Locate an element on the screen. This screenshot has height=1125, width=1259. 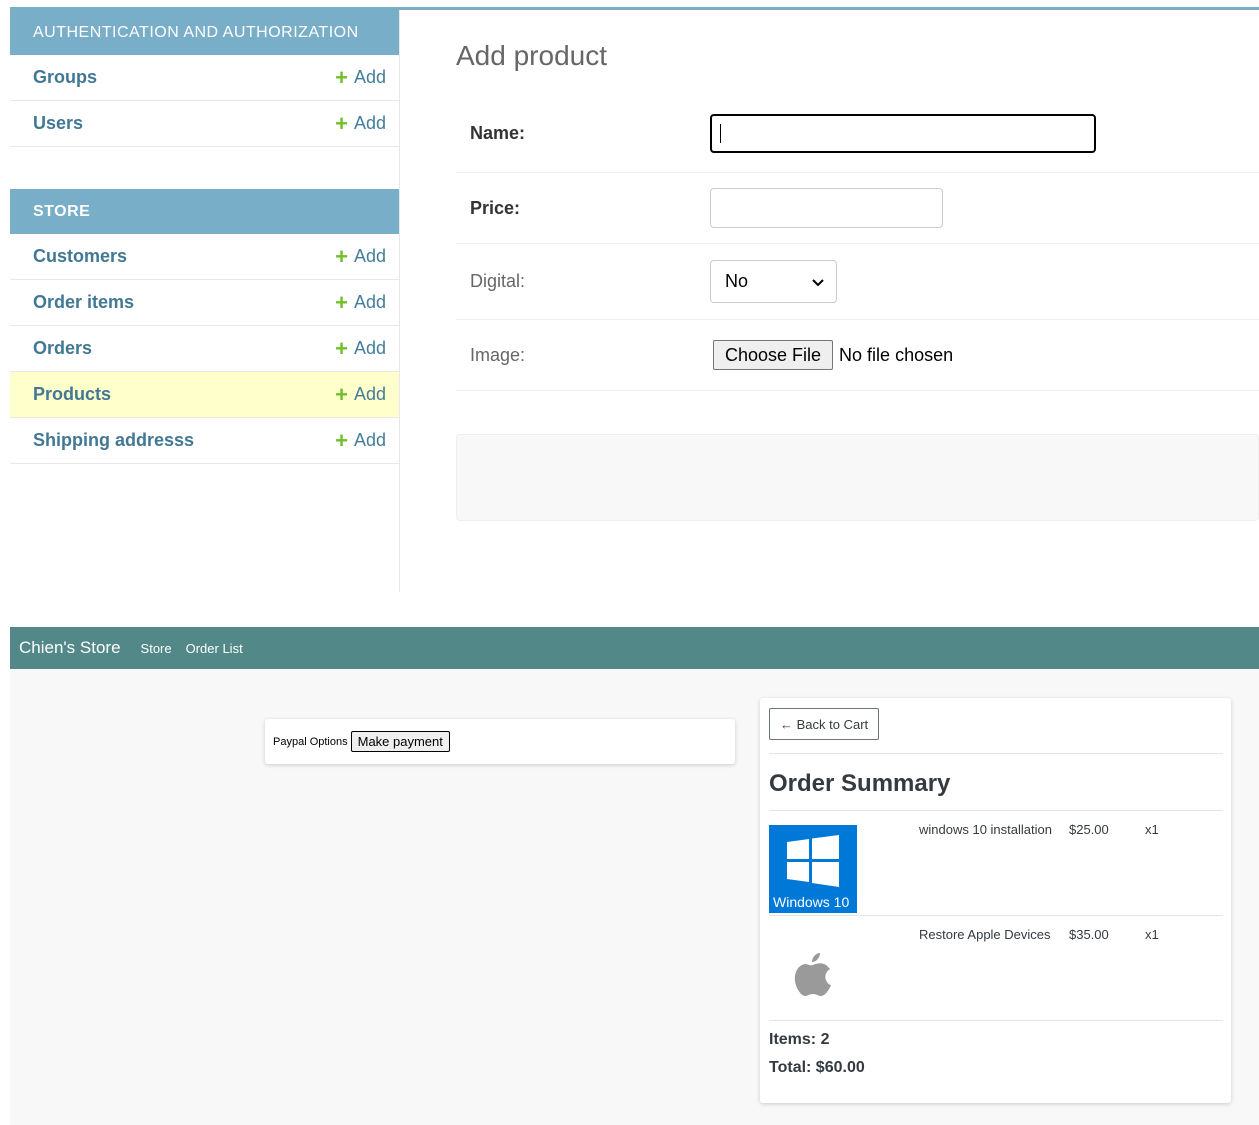
sidebar-item-groups: Groups + Add is located at coordinates (204, 78).